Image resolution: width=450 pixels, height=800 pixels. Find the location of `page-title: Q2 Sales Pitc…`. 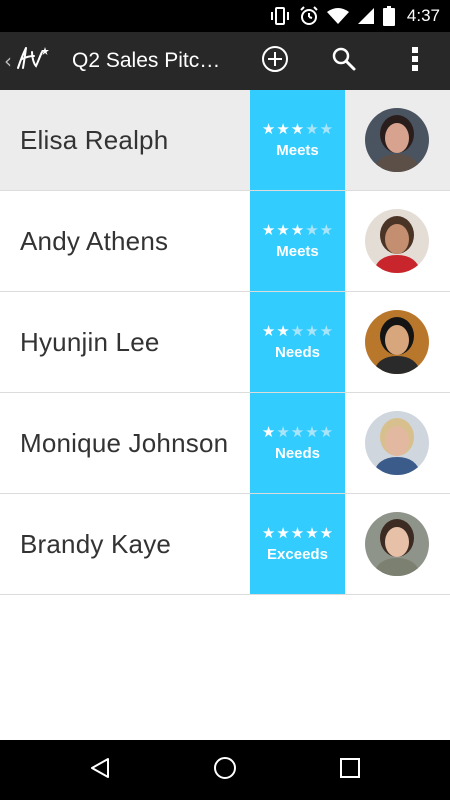

page-title: Q2 Sales Pitc… is located at coordinates (146, 60).